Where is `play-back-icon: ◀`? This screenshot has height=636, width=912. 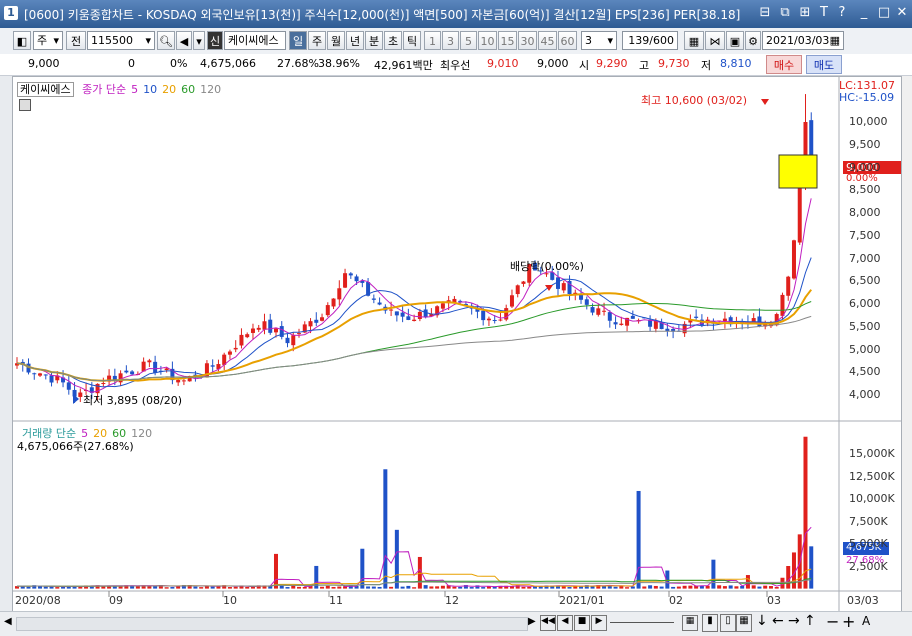 play-back-icon: ◀ is located at coordinates (565, 623).